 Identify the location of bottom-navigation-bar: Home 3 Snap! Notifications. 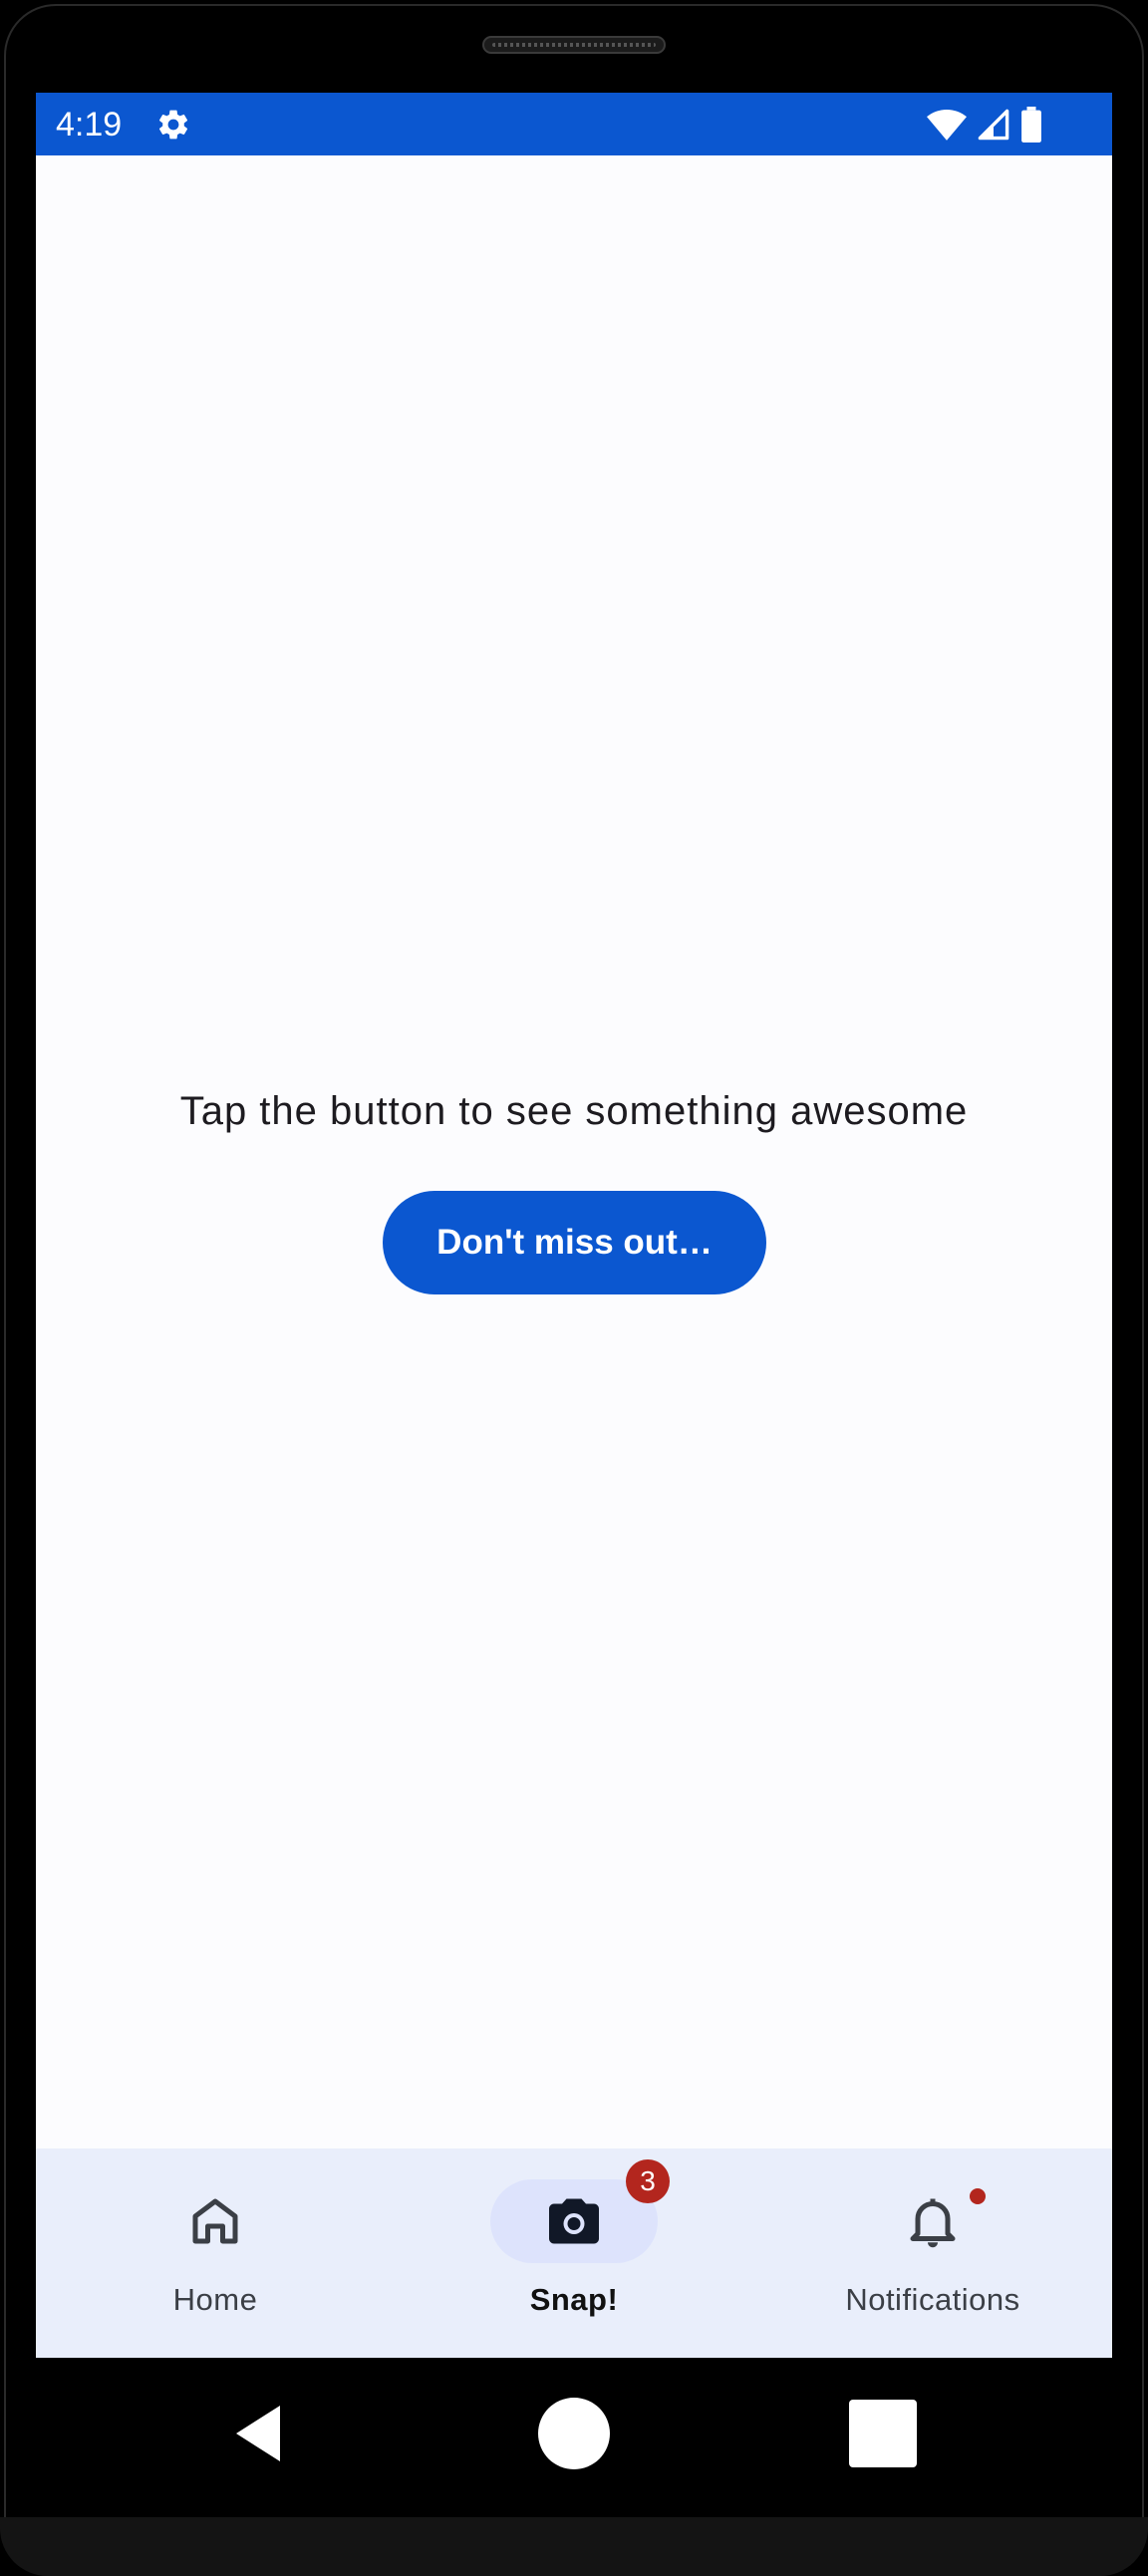
(574, 2253).